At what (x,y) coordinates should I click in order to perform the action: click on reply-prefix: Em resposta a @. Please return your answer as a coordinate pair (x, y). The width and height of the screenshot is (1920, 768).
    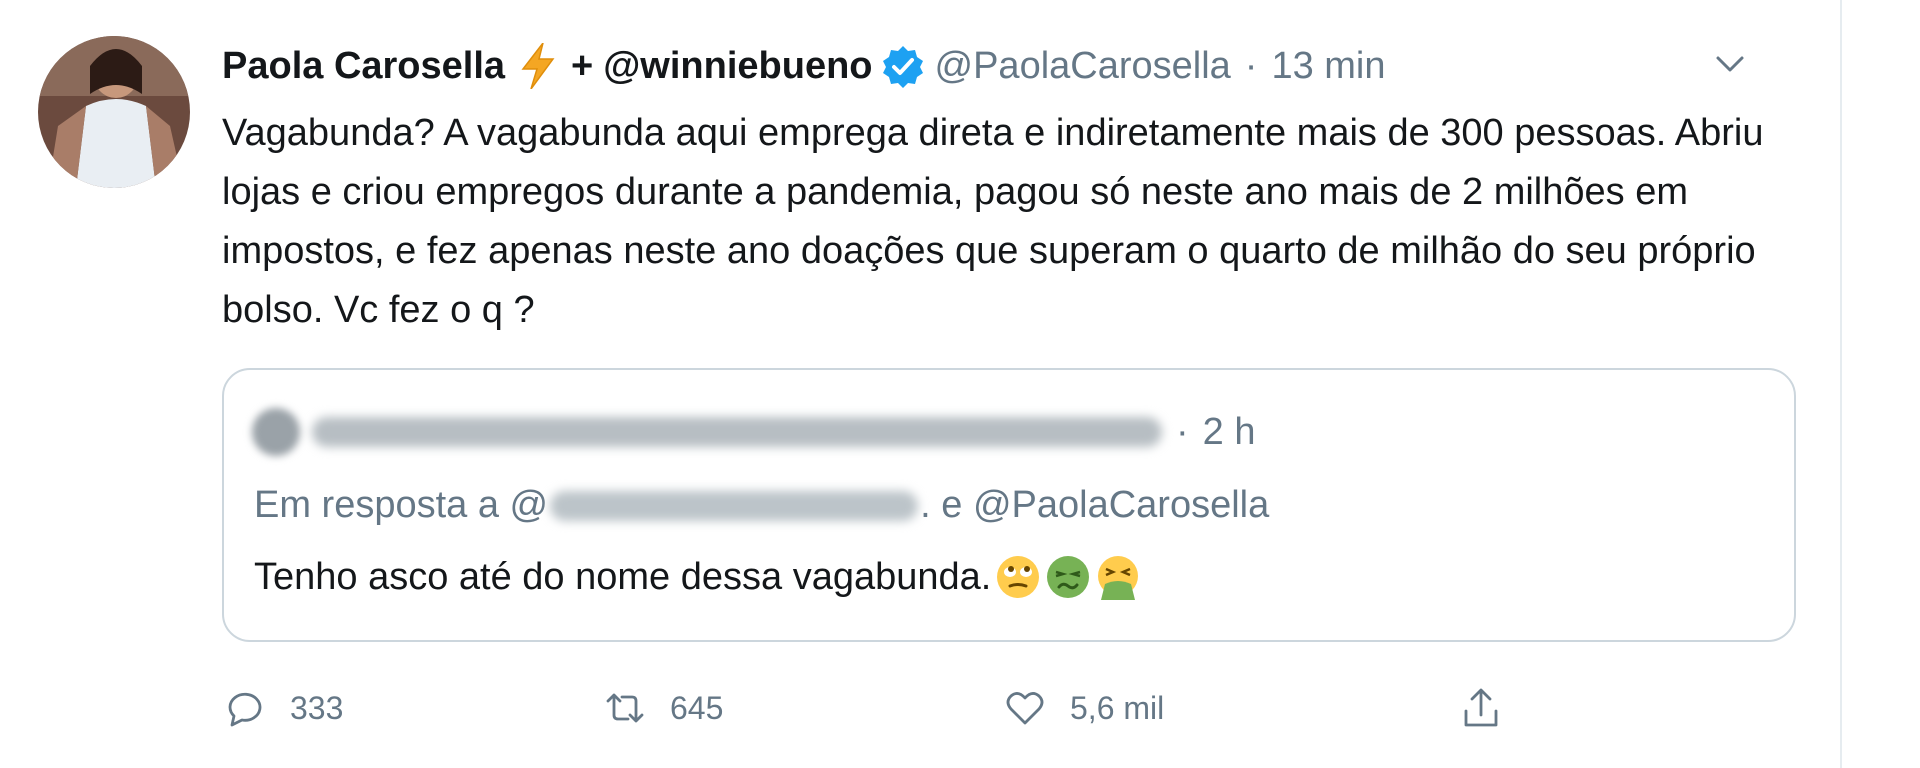
    Looking at the image, I should click on (401, 505).